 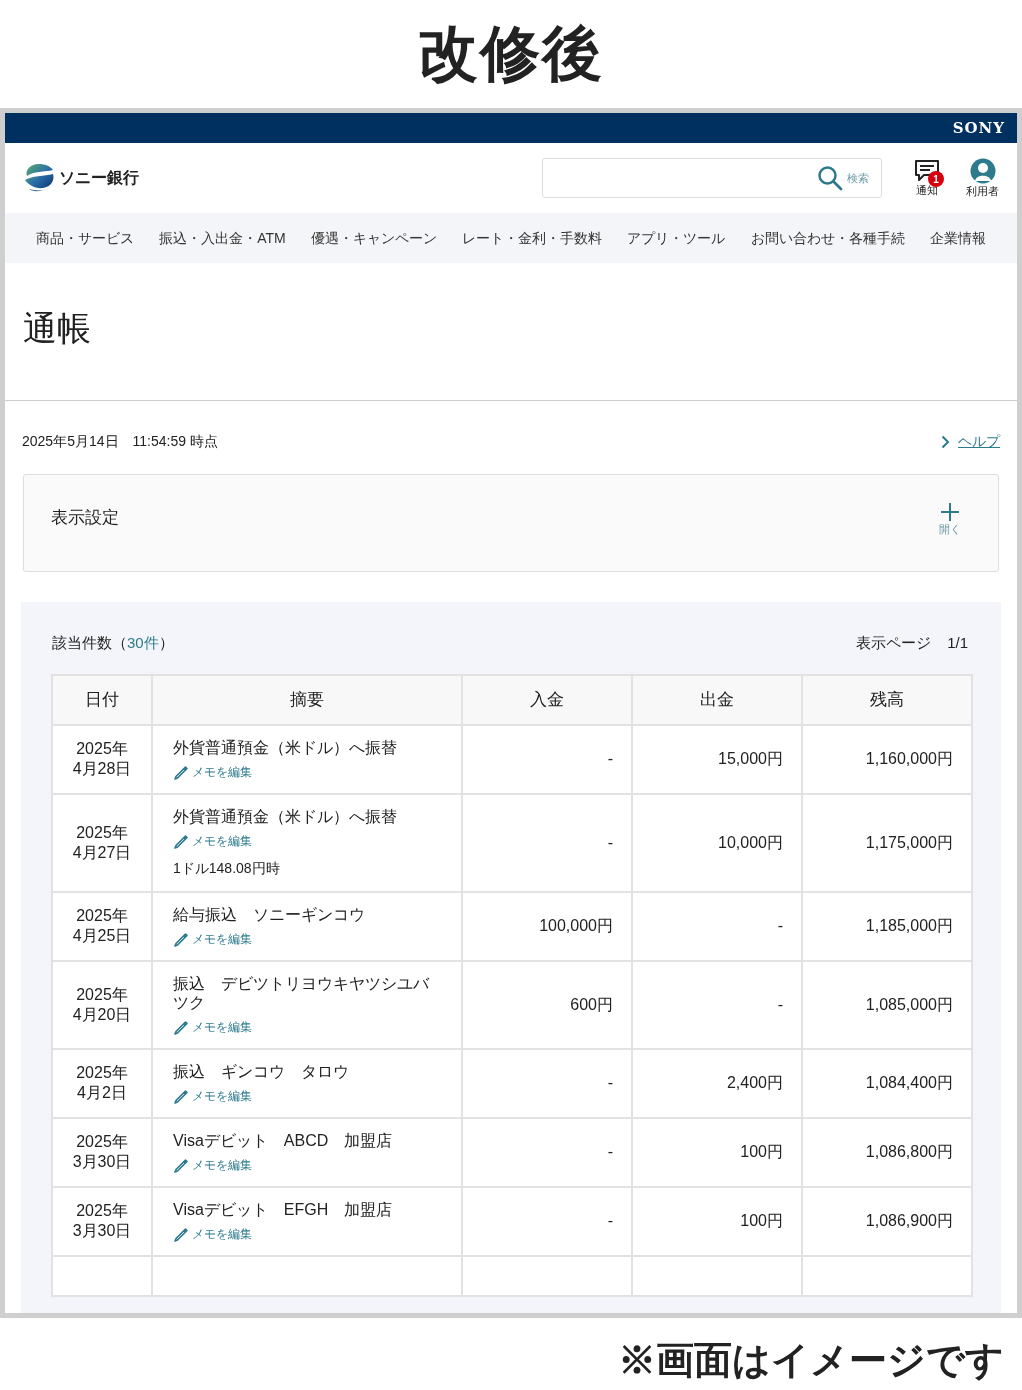 What do you see at coordinates (102, 1083) in the screenshot?
I see `date-cell: 2025年 4月2日` at bounding box center [102, 1083].